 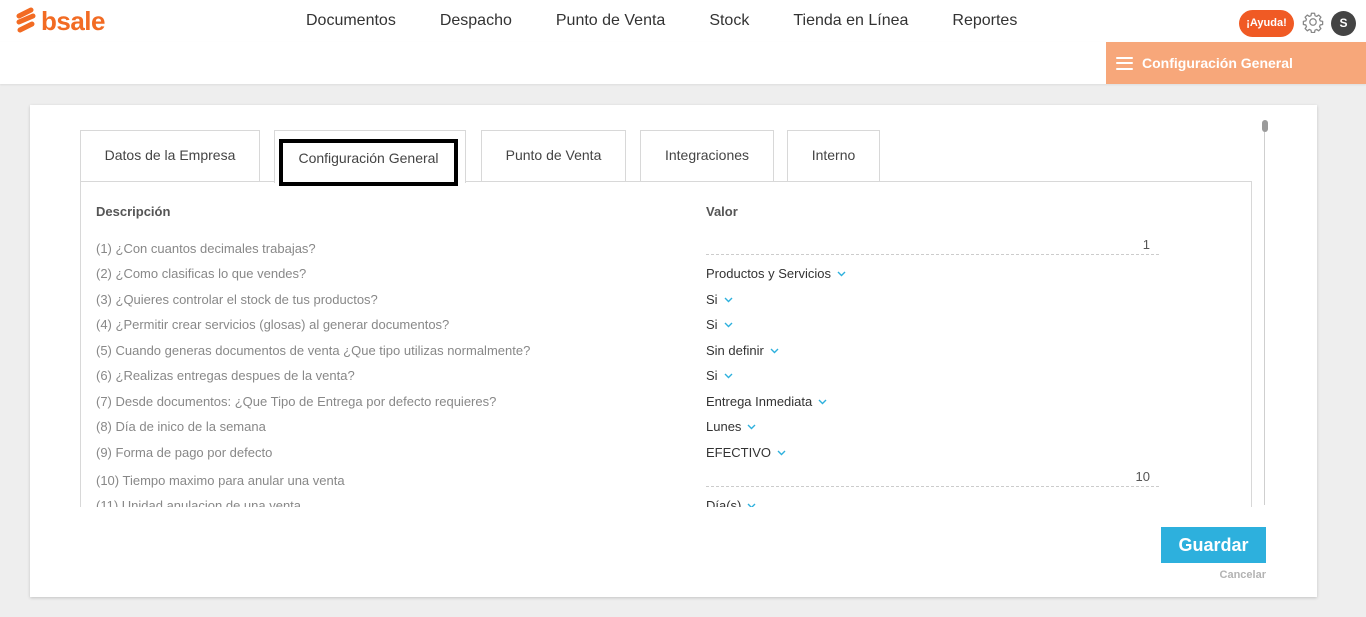 I want to click on cancel-unit-select: Día(s), so click(x=731, y=502).